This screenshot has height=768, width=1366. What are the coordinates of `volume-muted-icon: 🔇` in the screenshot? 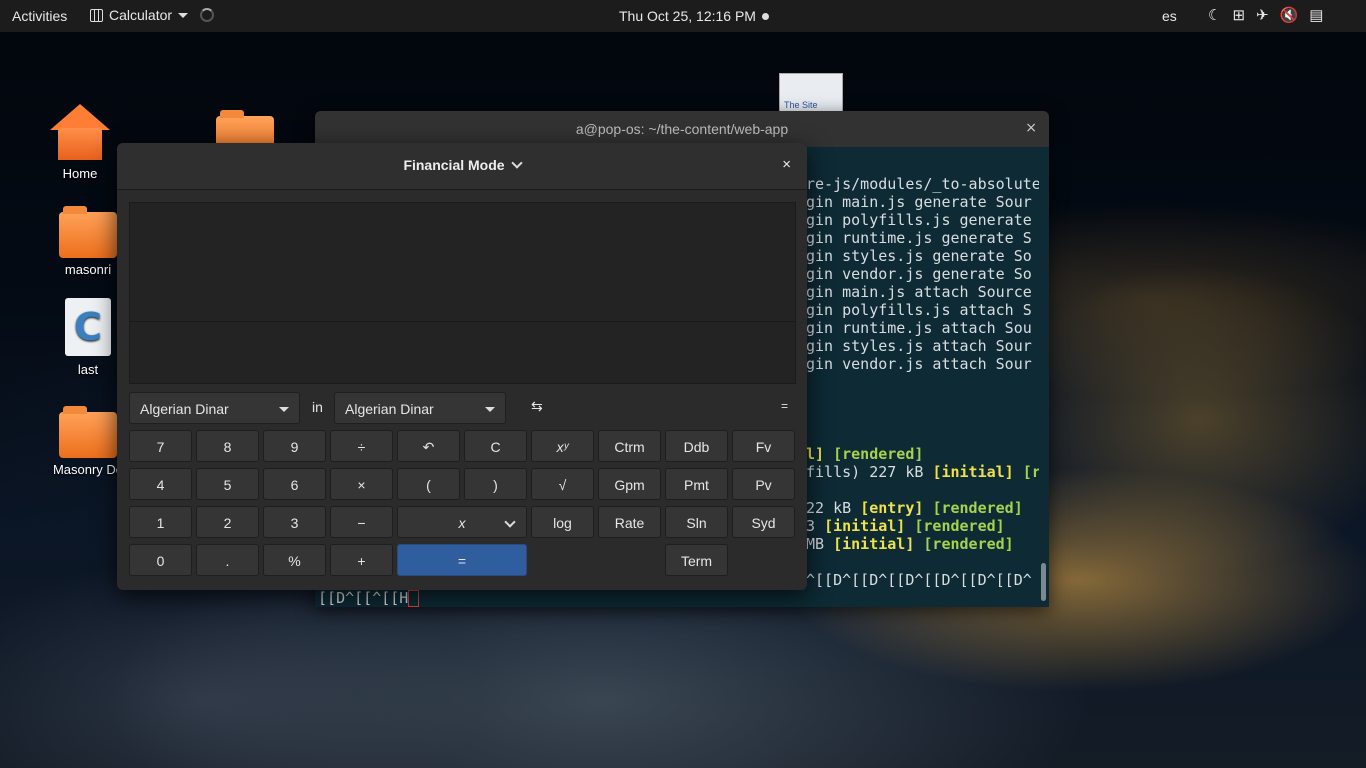 It's located at (1289, 15).